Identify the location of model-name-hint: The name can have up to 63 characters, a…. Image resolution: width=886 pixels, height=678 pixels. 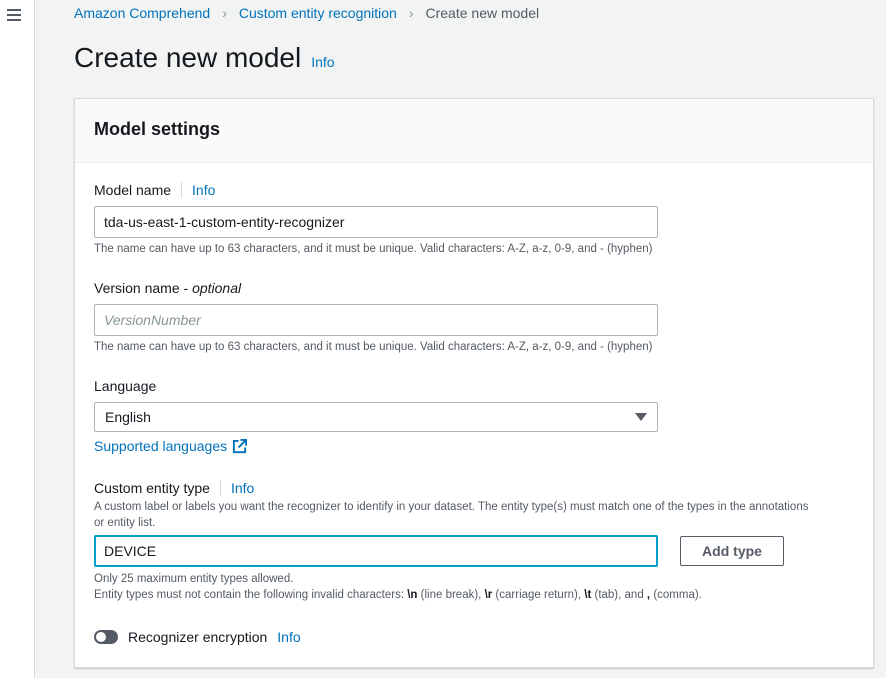
(373, 249).